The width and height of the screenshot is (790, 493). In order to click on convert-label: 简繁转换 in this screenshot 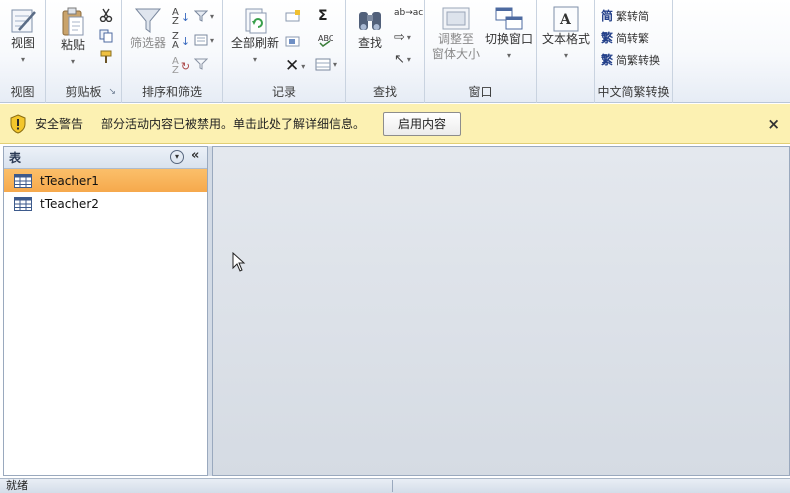, I will do `click(638, 60)`.